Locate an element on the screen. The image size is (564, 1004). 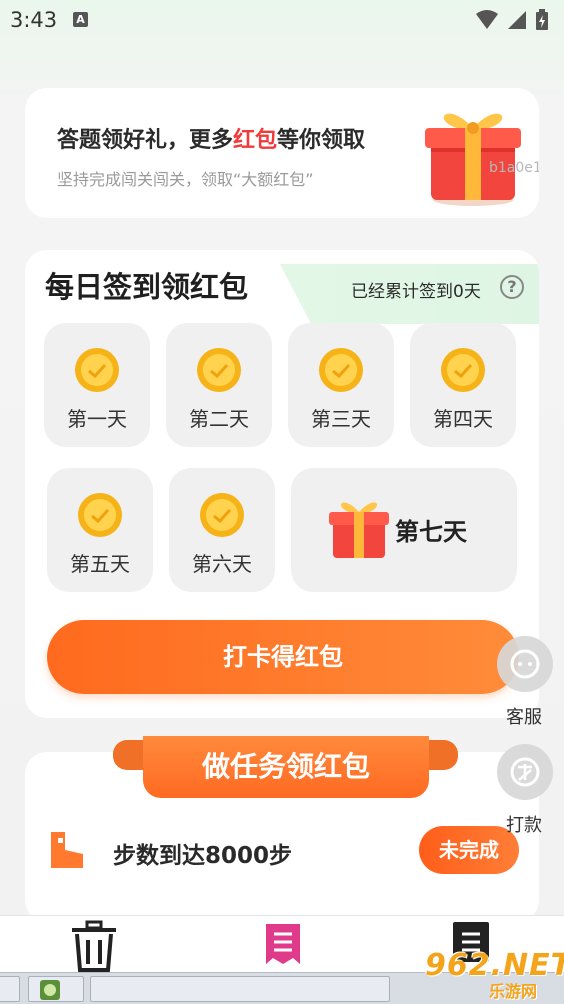
banner-title: 答题领好礼，更多红包等你领取 is located at coordinates (211, 138).